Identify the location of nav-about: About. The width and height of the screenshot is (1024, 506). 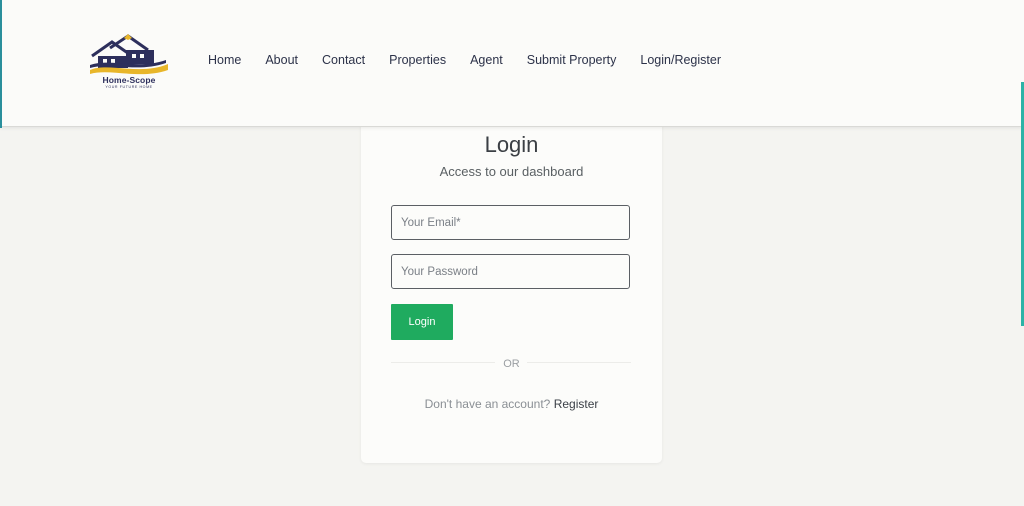
(281, 60).